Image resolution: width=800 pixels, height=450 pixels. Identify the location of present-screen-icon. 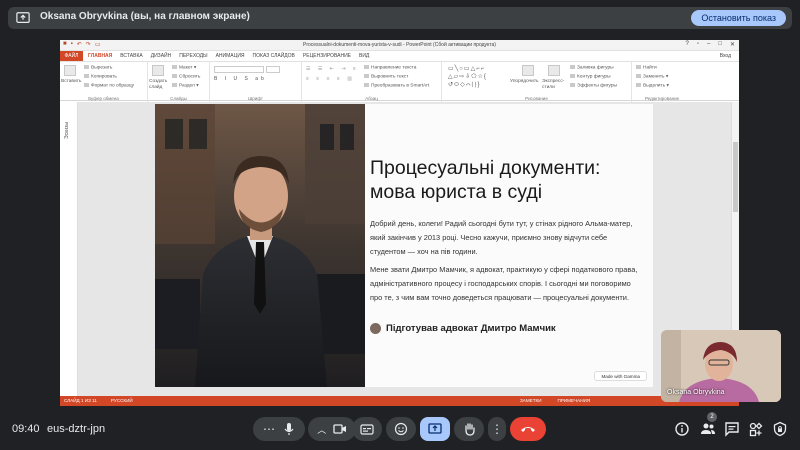
(435, 428).